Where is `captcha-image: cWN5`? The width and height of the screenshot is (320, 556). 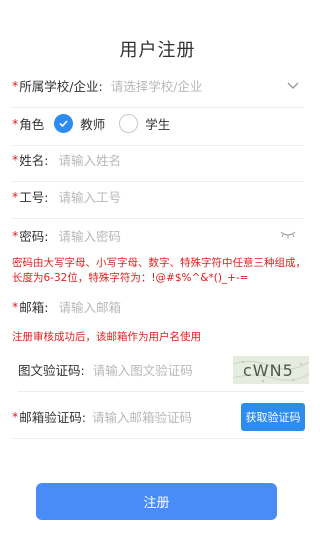
captcha-image: cWN5 is located at coordinates (271, 370).